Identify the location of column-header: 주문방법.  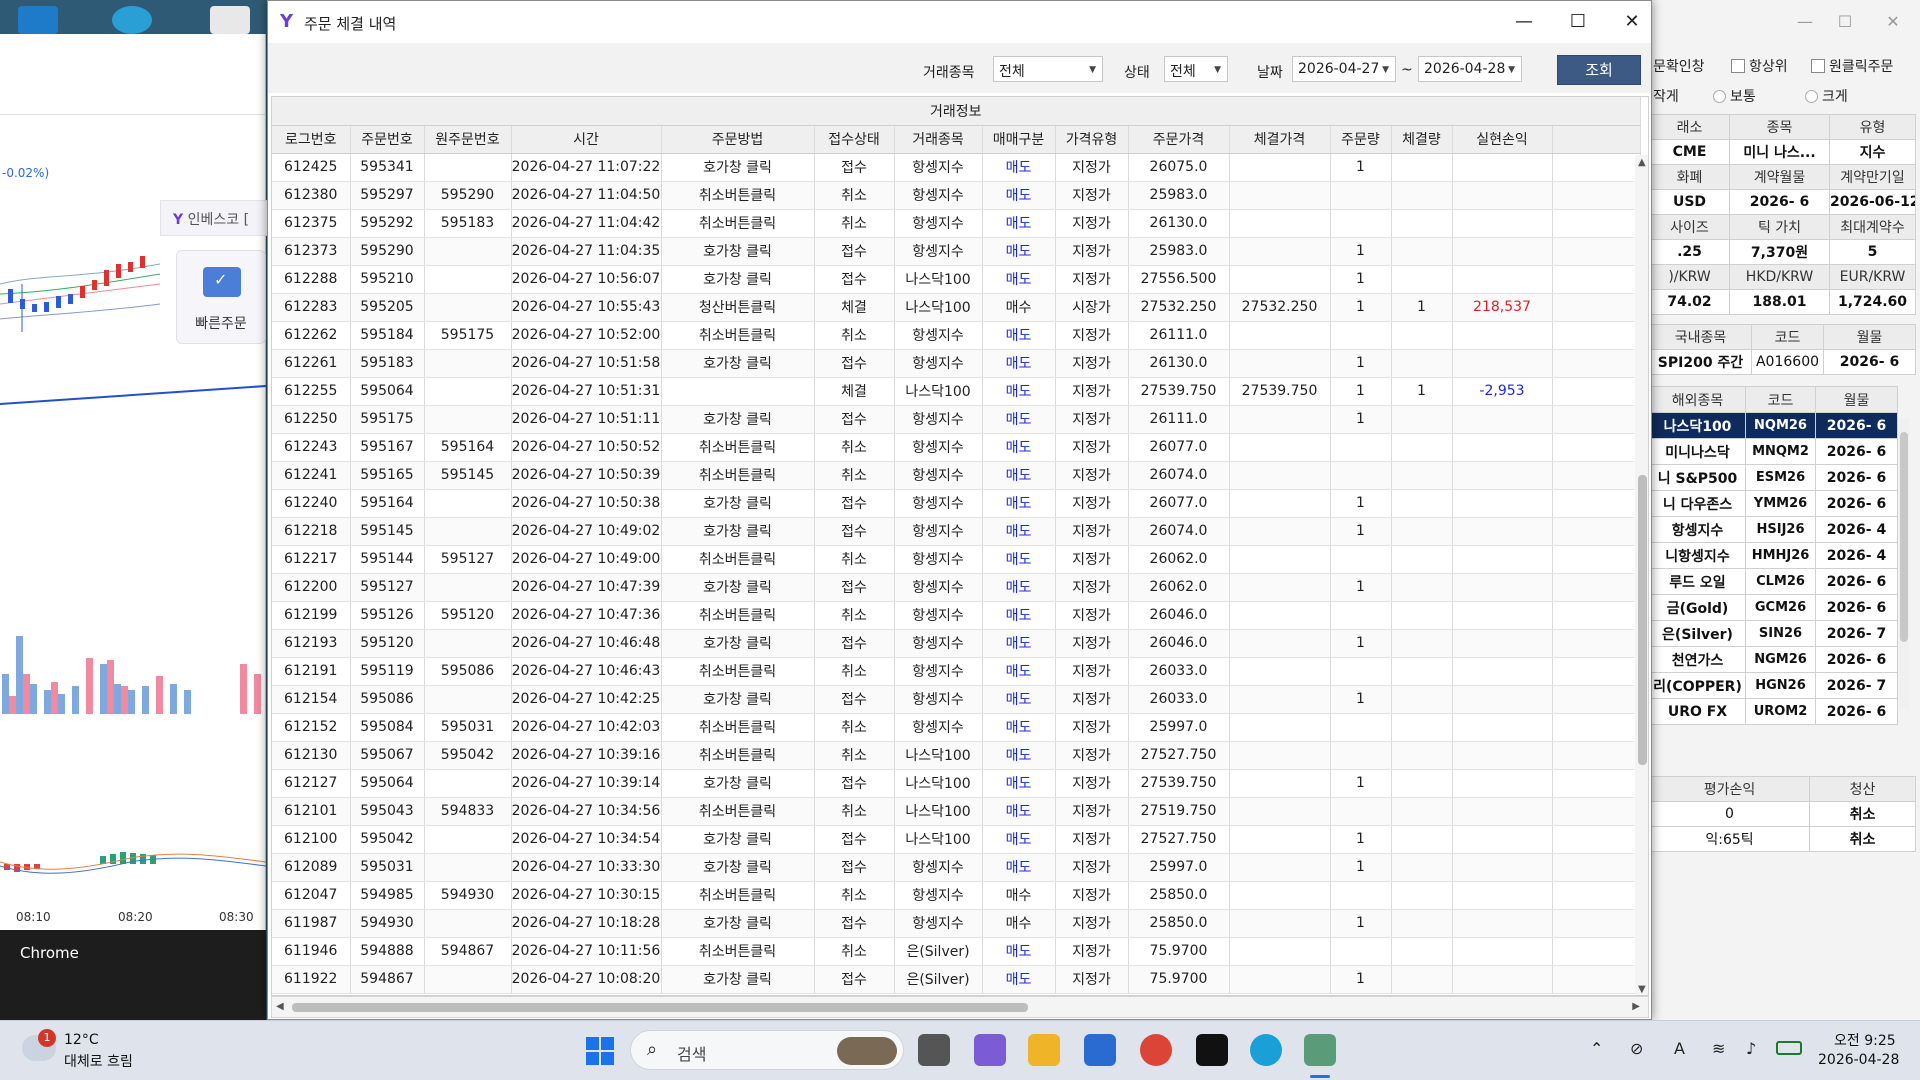
(738, 139).